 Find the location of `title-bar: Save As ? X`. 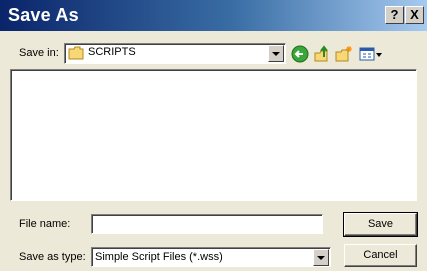

title-bar: Save As ? X is located at coordinates (213, 15).